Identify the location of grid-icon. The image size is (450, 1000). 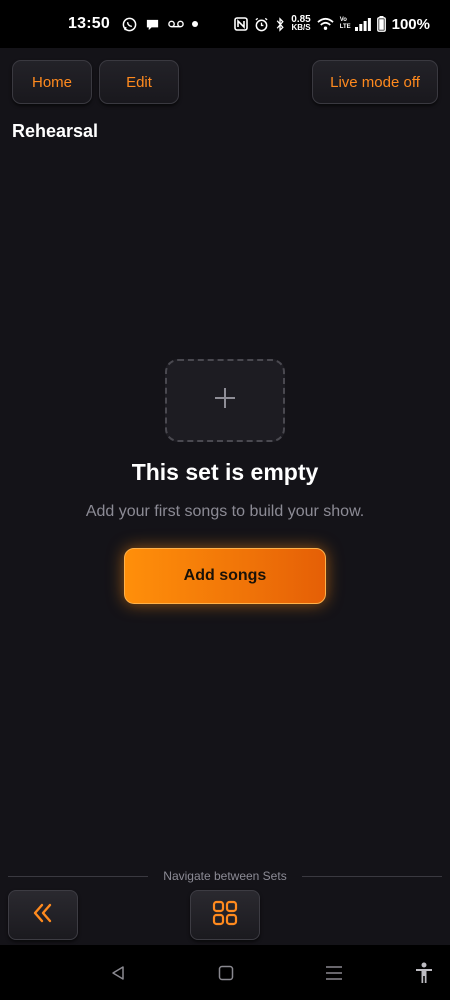
(225, 915).